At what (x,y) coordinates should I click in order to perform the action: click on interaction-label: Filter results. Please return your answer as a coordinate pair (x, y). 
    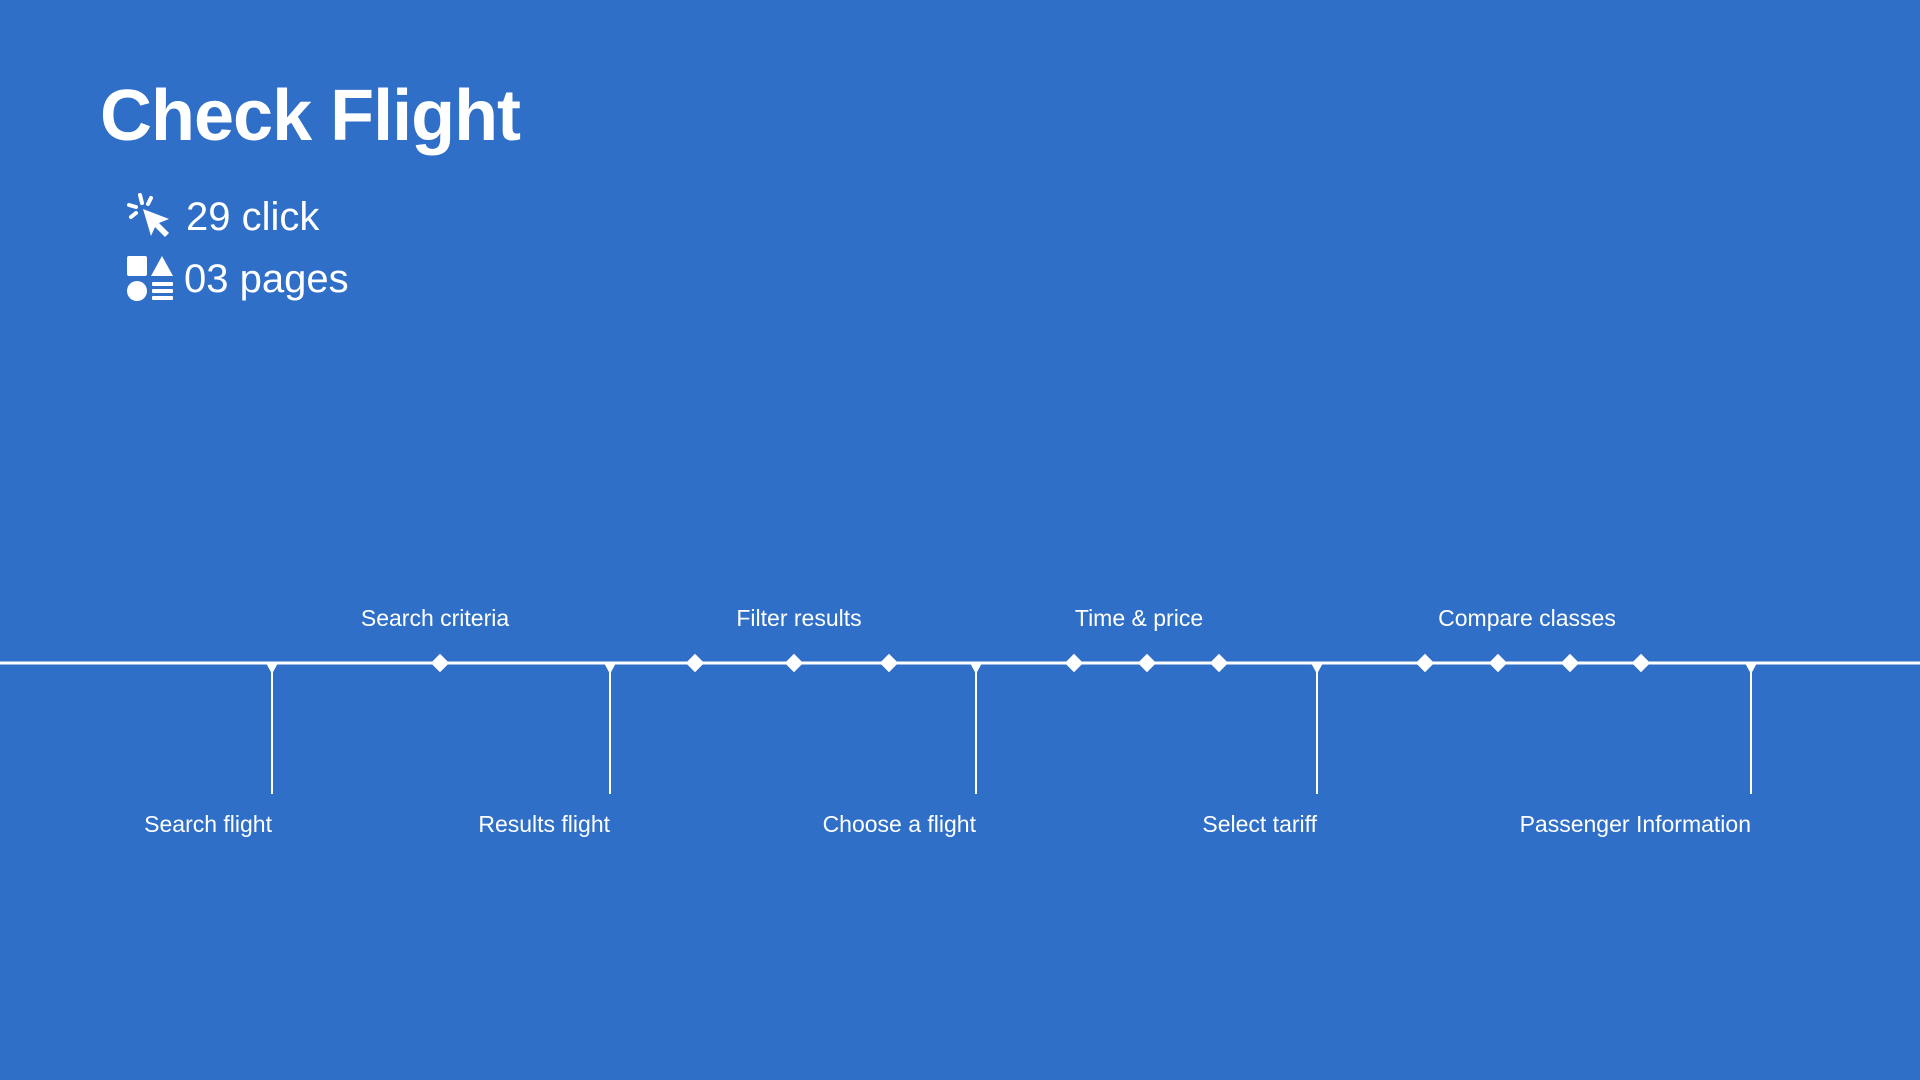
    Looking at the image, I should click on (798, 618).